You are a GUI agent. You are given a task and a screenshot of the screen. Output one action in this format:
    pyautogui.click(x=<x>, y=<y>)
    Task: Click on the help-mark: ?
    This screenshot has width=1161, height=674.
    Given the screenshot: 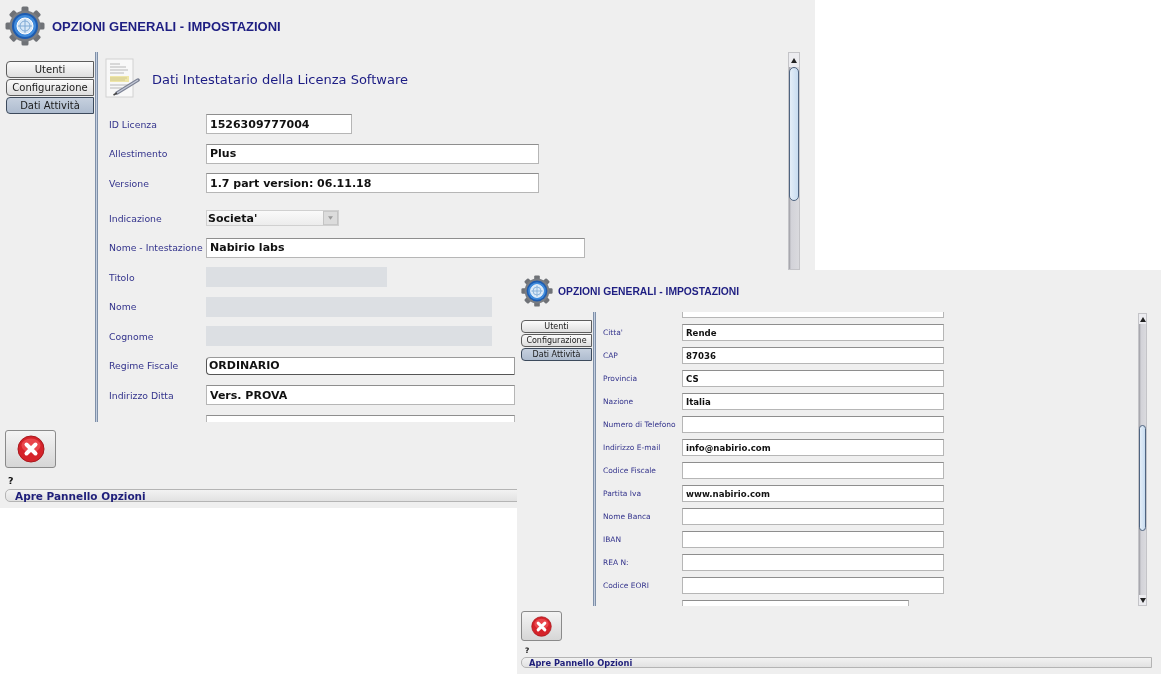 What is the action you would take?
    pyautogui.click(x=11, y=481)
    